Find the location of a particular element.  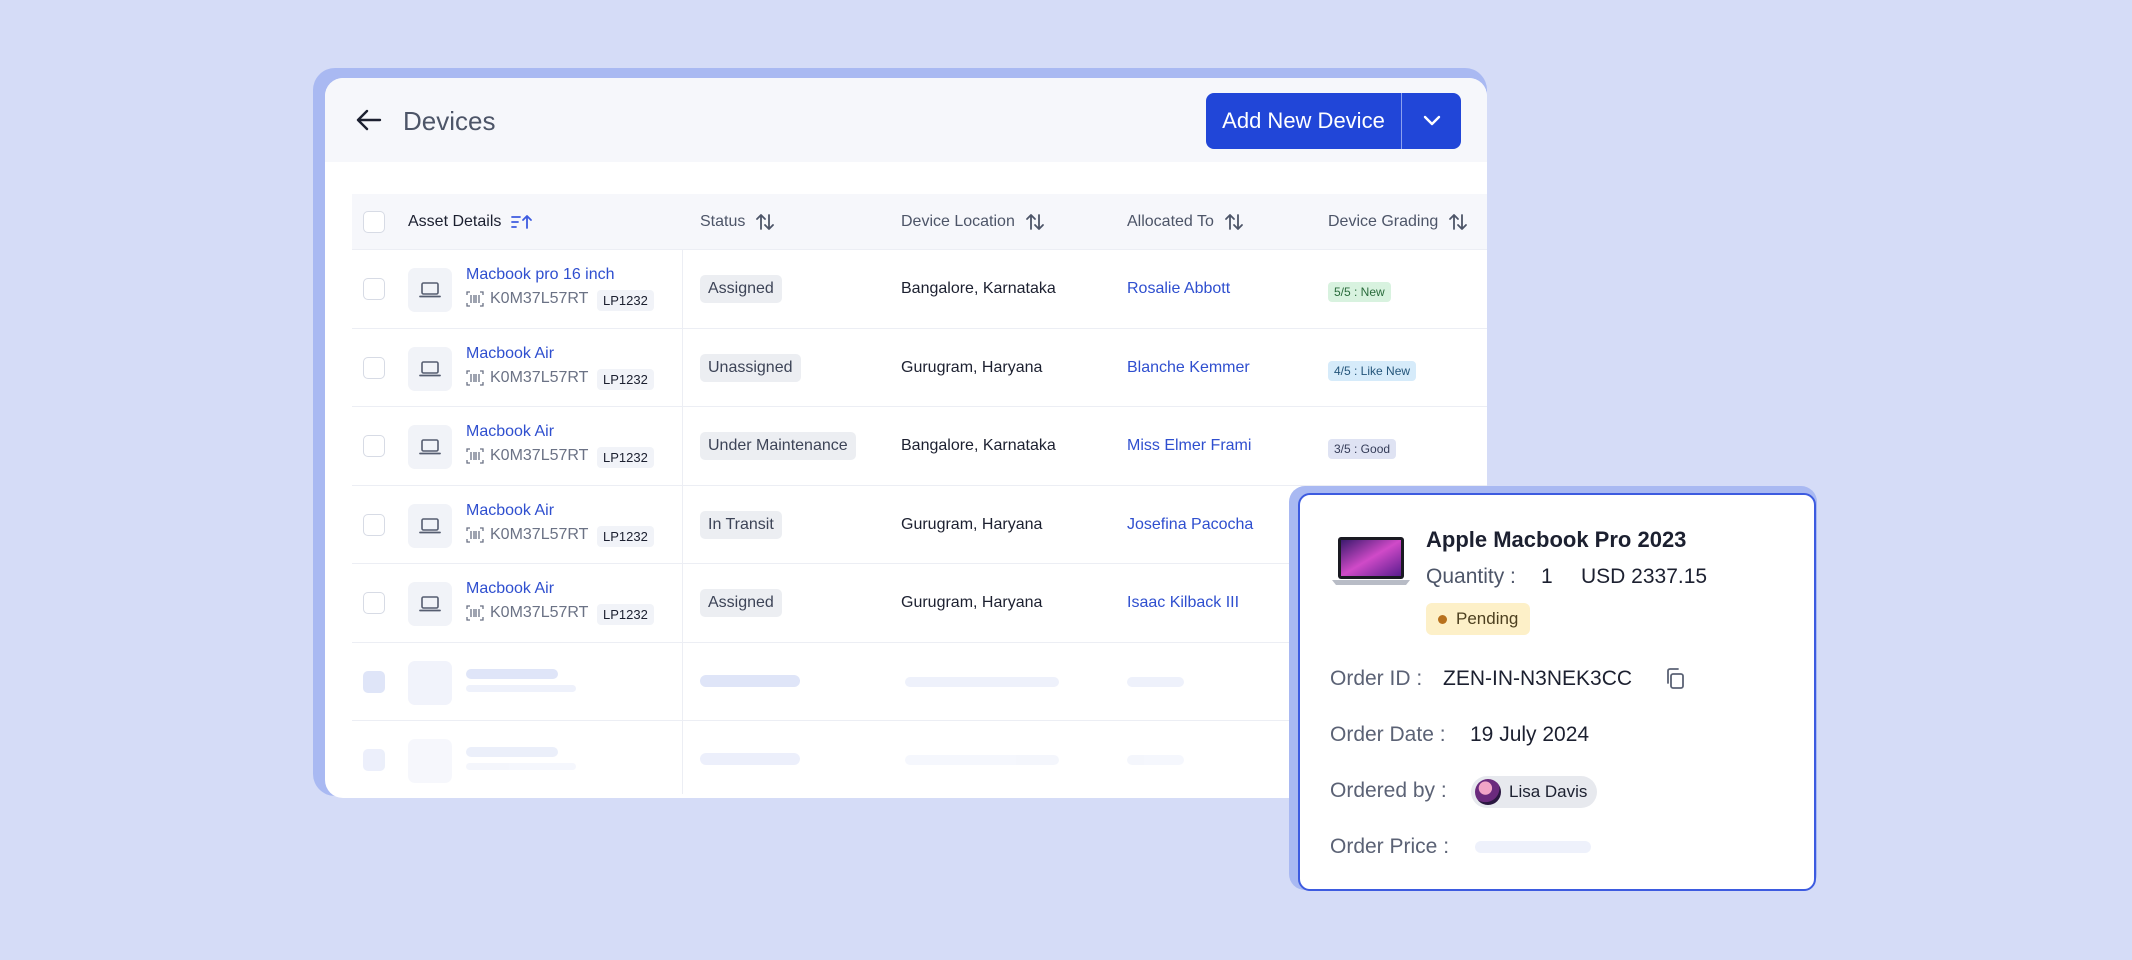

copy-icon is located at coordinates (1675, 679).